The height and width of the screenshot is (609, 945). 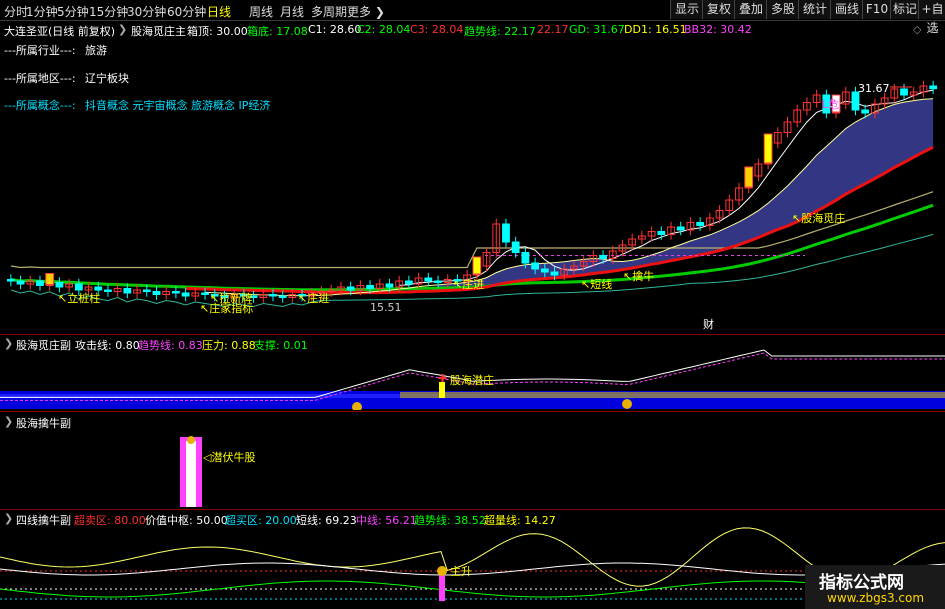 What do you see at coordinates (596, 284) in the screenshot?
I see `chart-annotation-5: ↖短线` at bounding box center [596, 284].